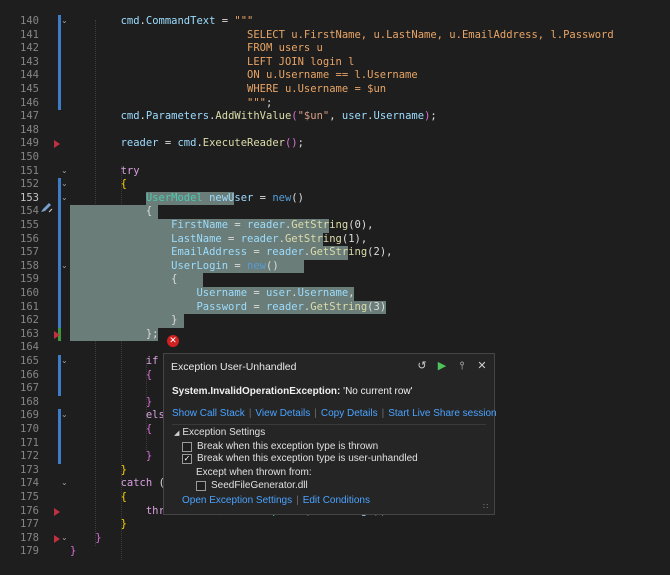 The height and width of the screenshot is (575, 670). I want to click on view-details-link: View Details, so click(282, 413).